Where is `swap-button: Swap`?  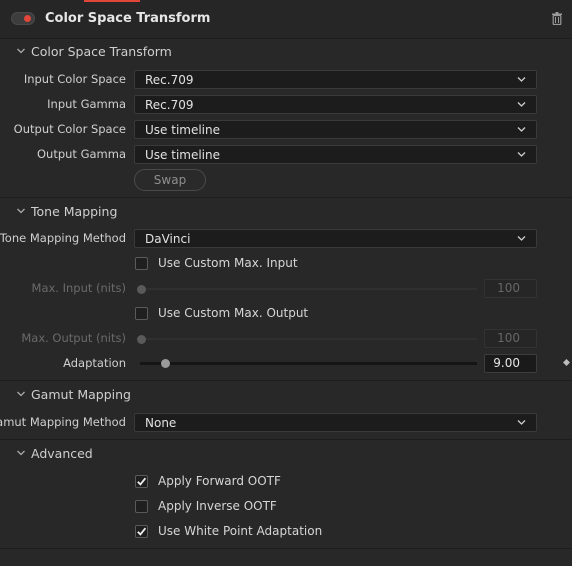
swap-button: Swap is located at coordinates (170, 180).